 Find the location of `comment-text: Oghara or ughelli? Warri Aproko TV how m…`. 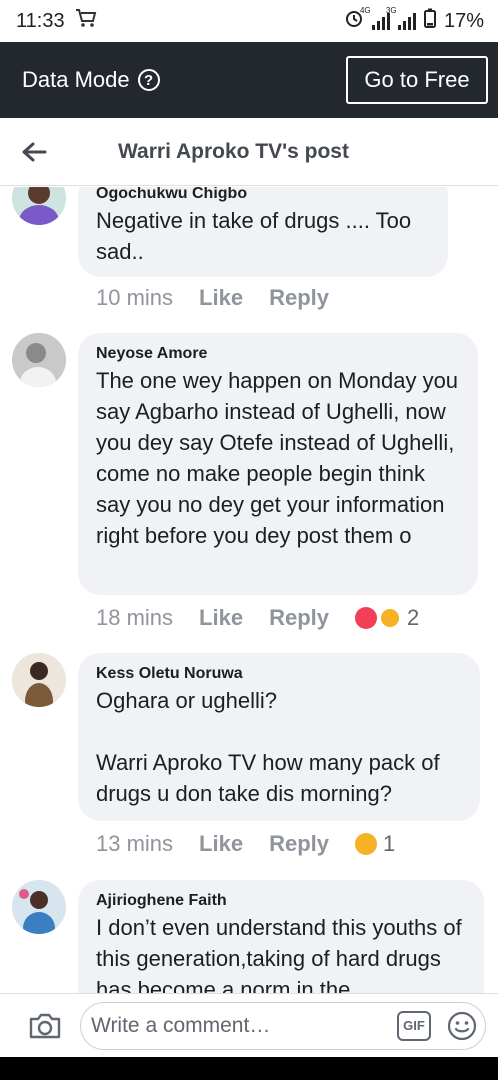

comment-text: Oghara or ughelli? Warri Aproko TV how m… is located at coordinates (268, 747).